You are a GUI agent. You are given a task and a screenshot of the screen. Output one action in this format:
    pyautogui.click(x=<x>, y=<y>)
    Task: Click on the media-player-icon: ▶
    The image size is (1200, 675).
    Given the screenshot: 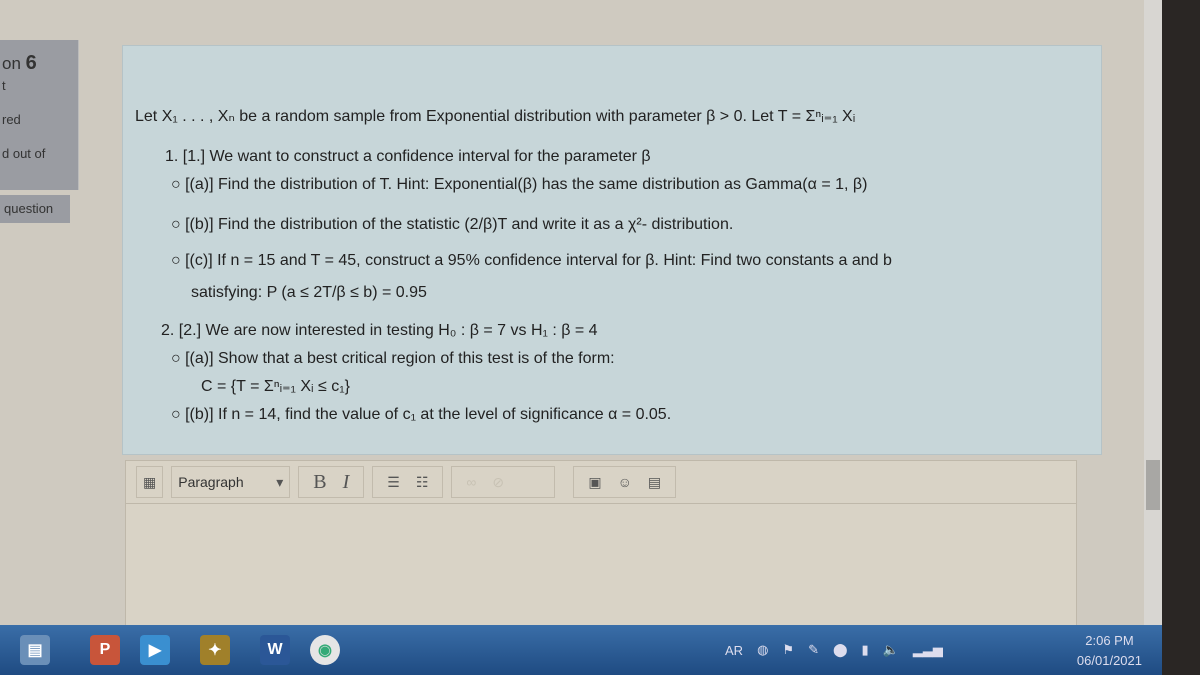 What is the action you would take?
    pyautogui.click(x=155, y=650)
    